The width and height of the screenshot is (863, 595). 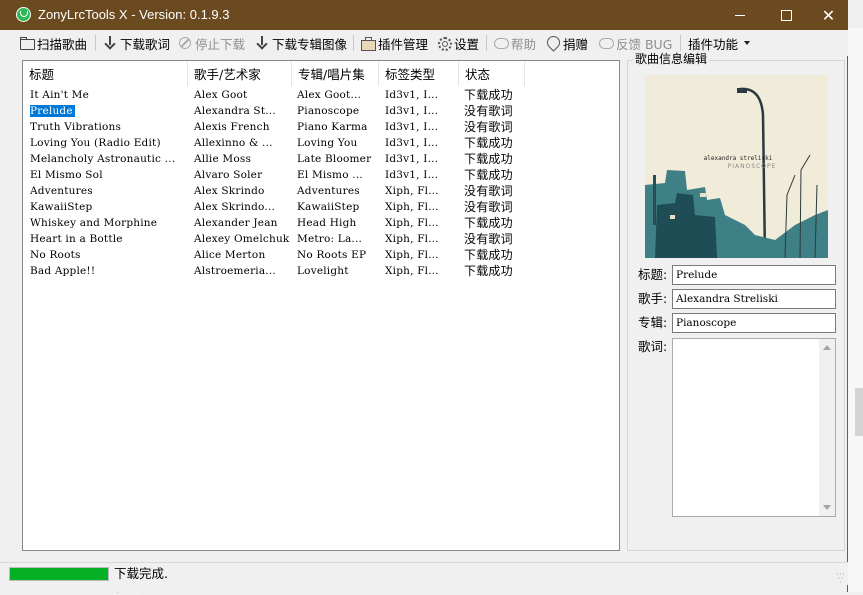 What do you see at coordinates (240, 73) in the screenshot?
I see `column-header-artist: 歌手/艺术家` at bounding box center [240, 73].